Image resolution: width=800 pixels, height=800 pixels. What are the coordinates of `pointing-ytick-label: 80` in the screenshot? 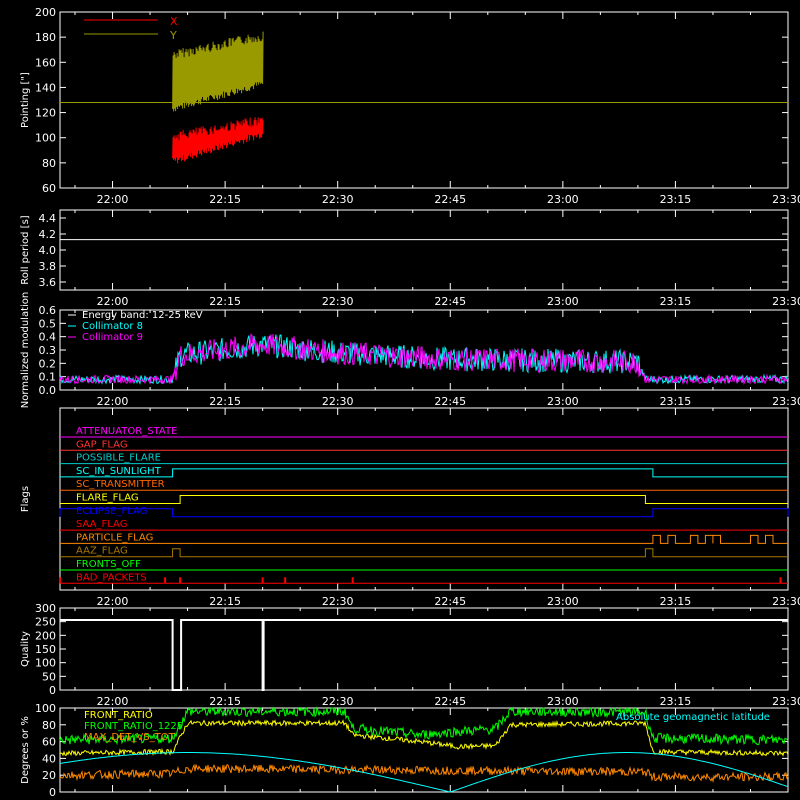 It's located at (49, 163).